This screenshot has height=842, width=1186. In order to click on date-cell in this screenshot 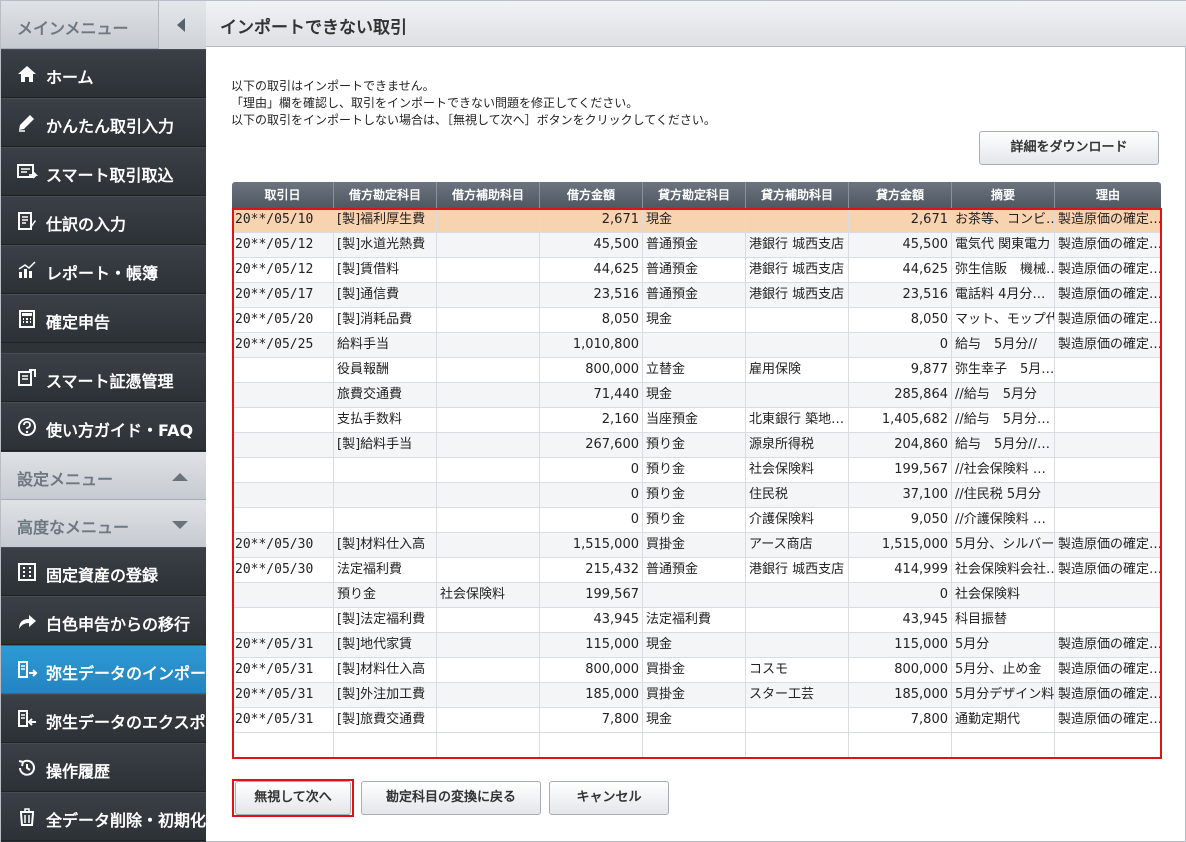, I will do `click(283, 420)`.